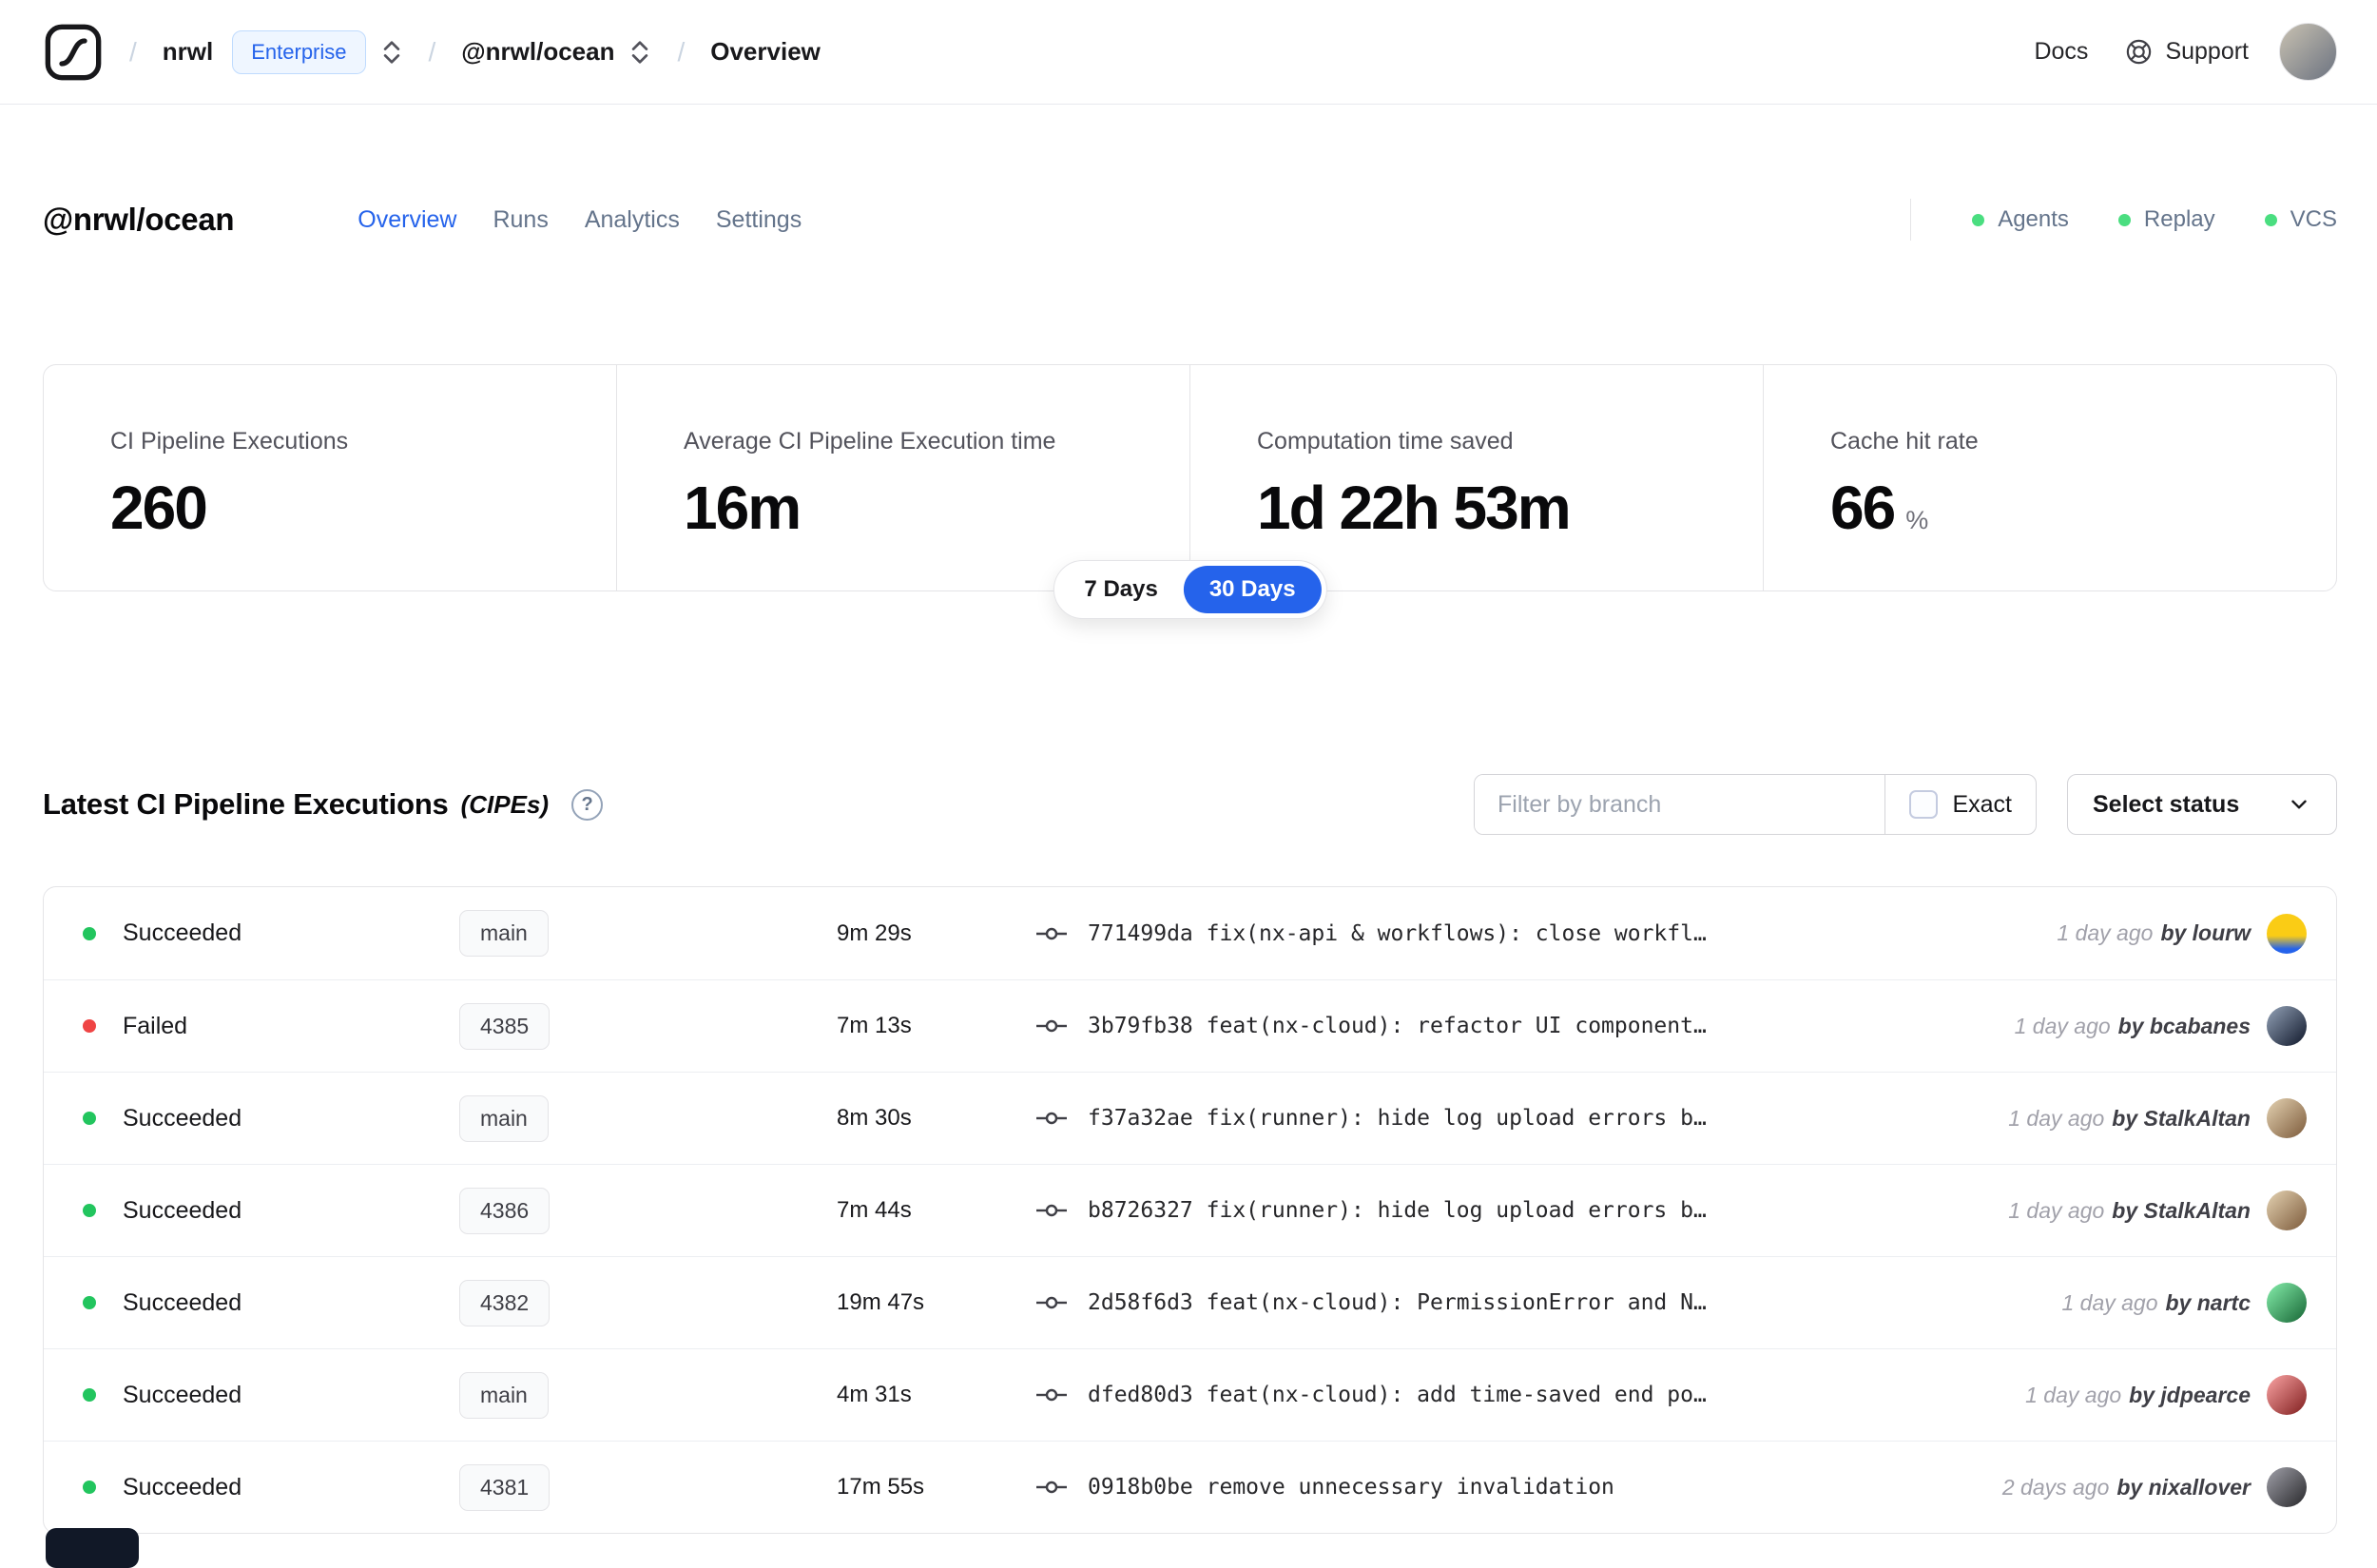  I want to click on branch-pill: 4385, so click(505, 1026).